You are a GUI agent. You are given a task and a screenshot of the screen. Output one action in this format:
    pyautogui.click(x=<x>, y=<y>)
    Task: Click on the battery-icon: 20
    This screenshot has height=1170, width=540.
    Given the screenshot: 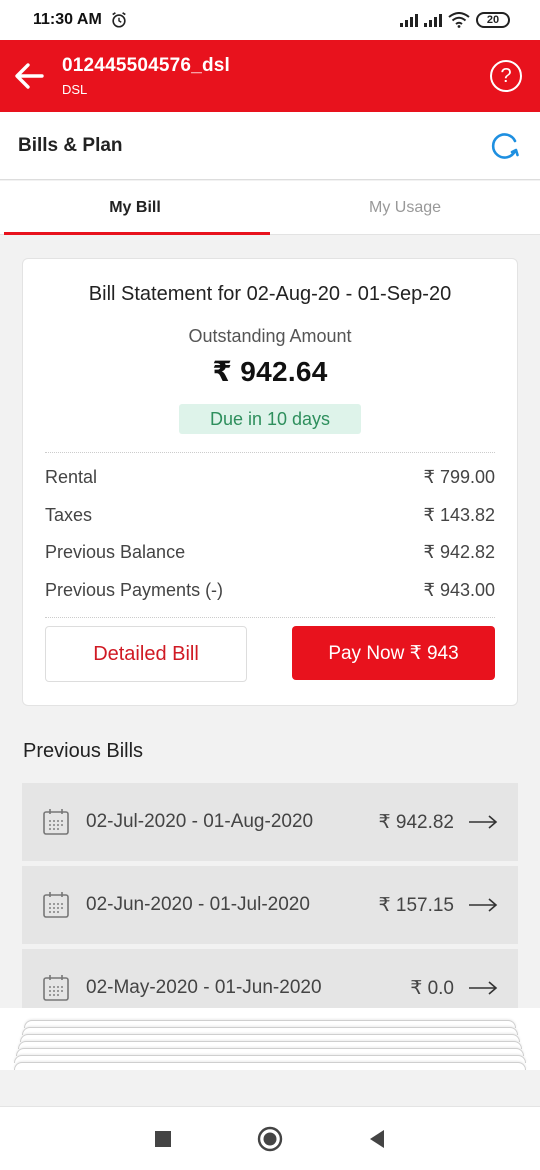 What is the action you would take?
    pyautogui.click(x=493, y=20)
    